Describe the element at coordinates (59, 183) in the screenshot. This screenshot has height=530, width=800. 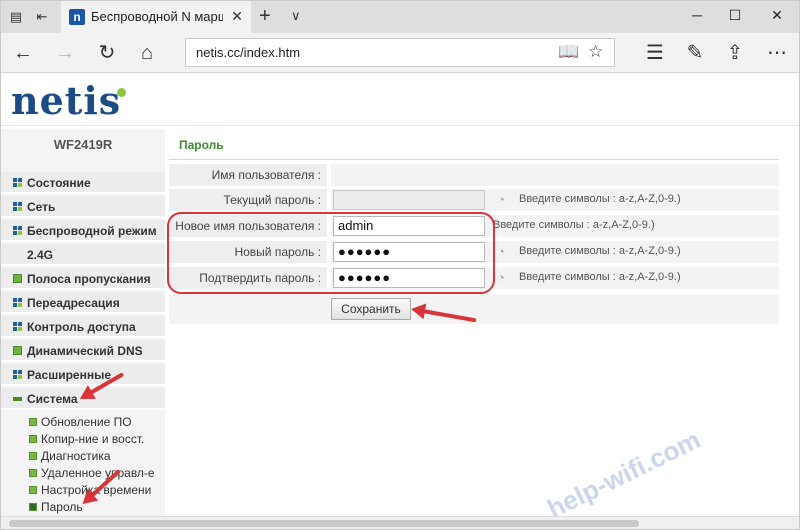
I see `sidebar-item-label: Состояние` at that location.